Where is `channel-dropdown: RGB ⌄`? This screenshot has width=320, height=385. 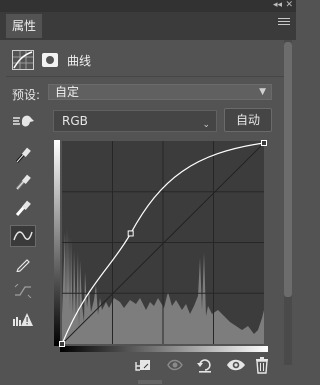 channel-dropdown: RGB ⌄ is located at coordinates (135, 121).